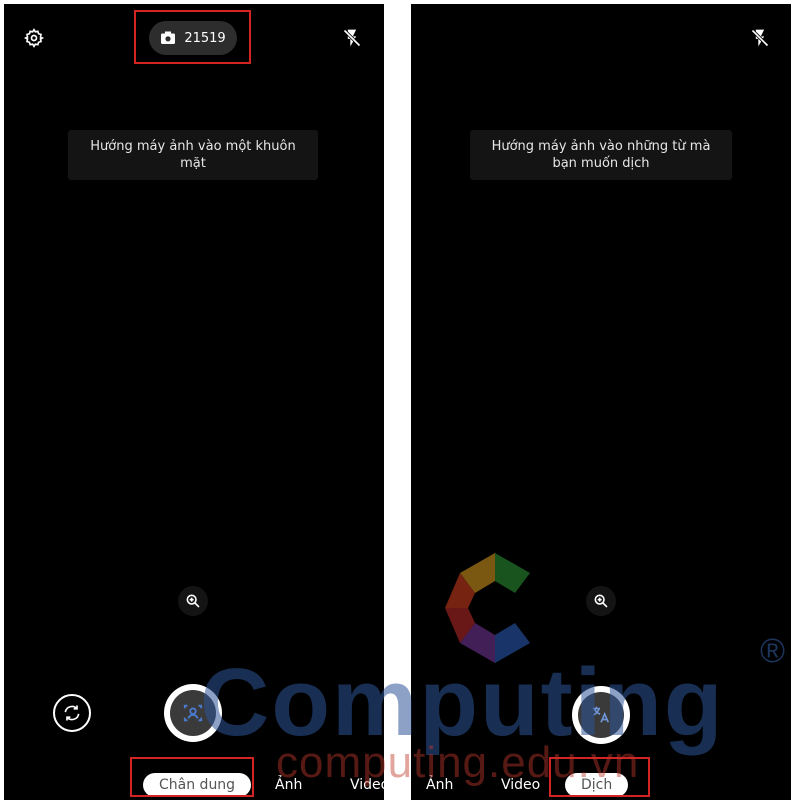 The width and height of the screenshot is (798, 800). What do you see at coordinates (192, 777) in the screenshot?
I see `highlight-portrait-mode` at bounding box center [192, 777].